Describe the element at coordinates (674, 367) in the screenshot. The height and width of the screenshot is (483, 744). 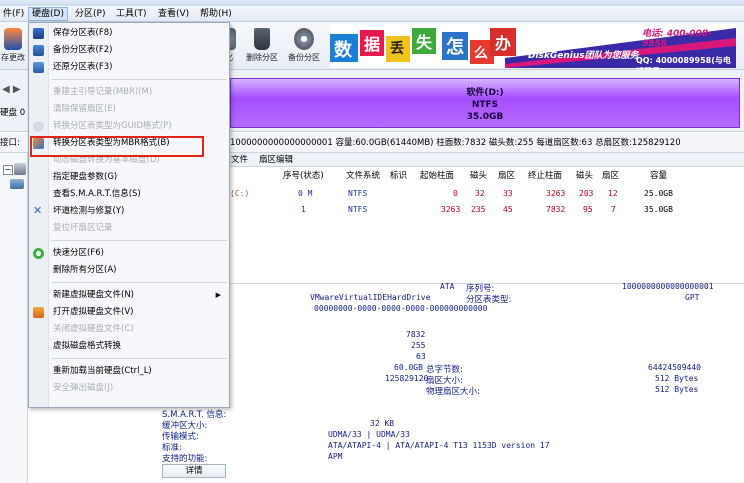
I see `detail-total-bytes-value: 64424509440` at that location.